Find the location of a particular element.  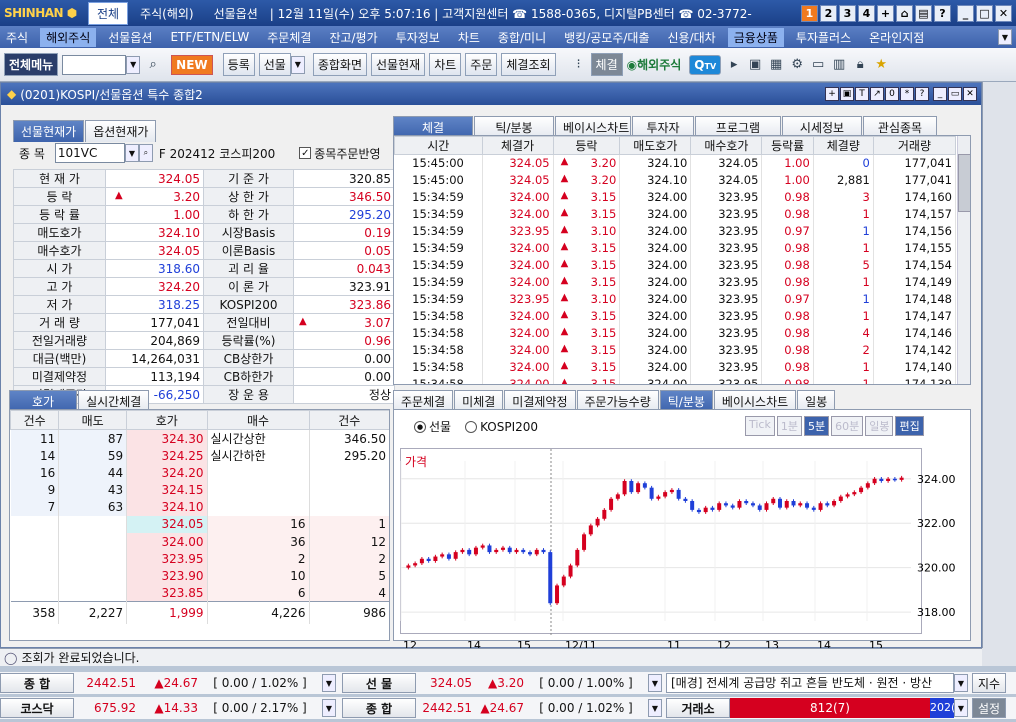

bid-row: 323.95 2 2 is located at coordinates (199, 559).